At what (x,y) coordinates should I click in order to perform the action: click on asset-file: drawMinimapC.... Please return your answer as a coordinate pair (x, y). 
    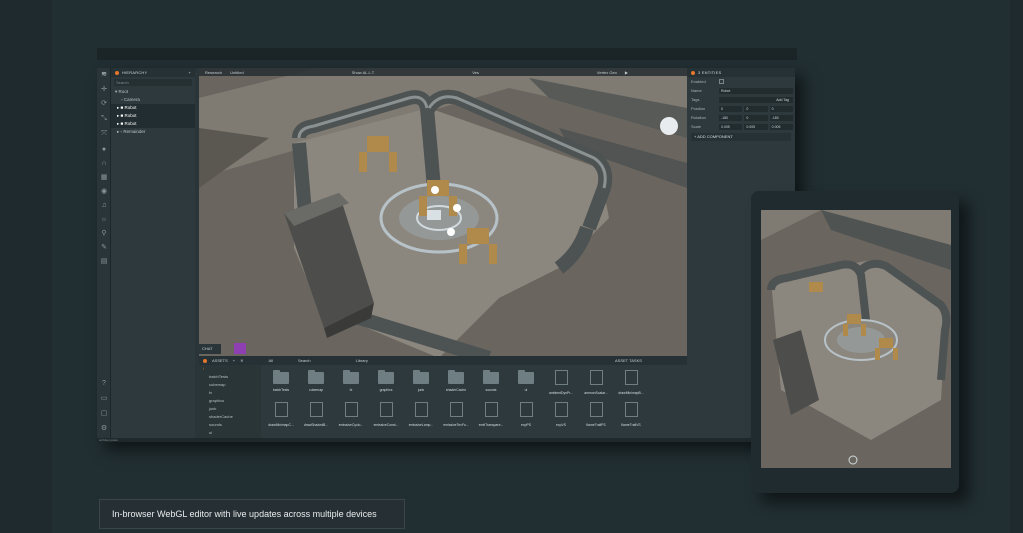
    Looking at the image, I should click on (281, 416).